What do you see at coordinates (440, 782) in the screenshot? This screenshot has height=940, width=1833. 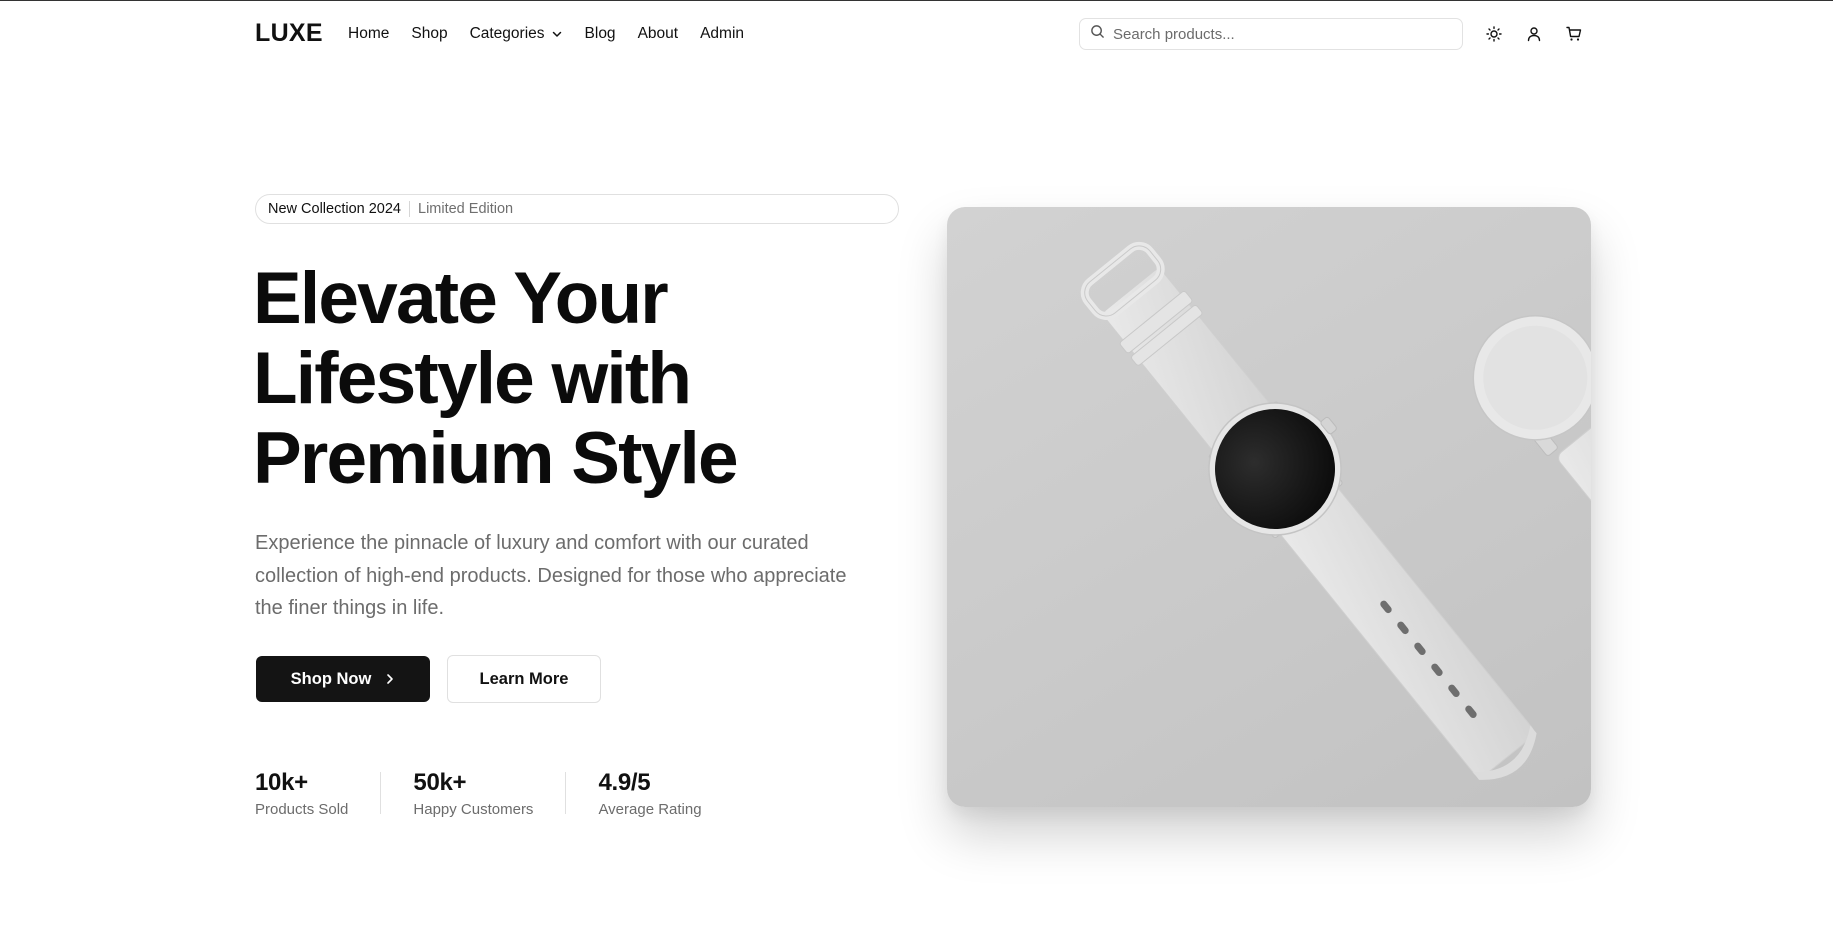 I see `stat-value: 50k+` at bounding box center [440, 782].